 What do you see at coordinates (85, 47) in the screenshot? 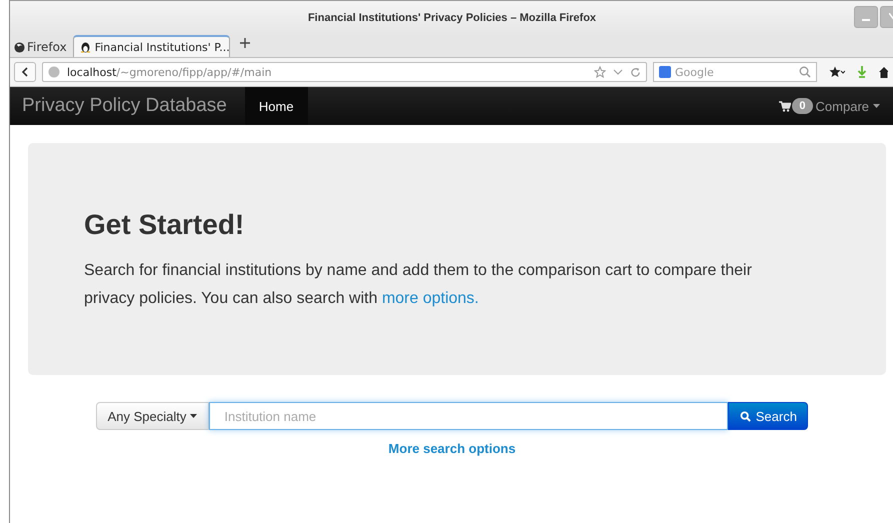
I see `penguin-icon` at bounding box center [85, 47].